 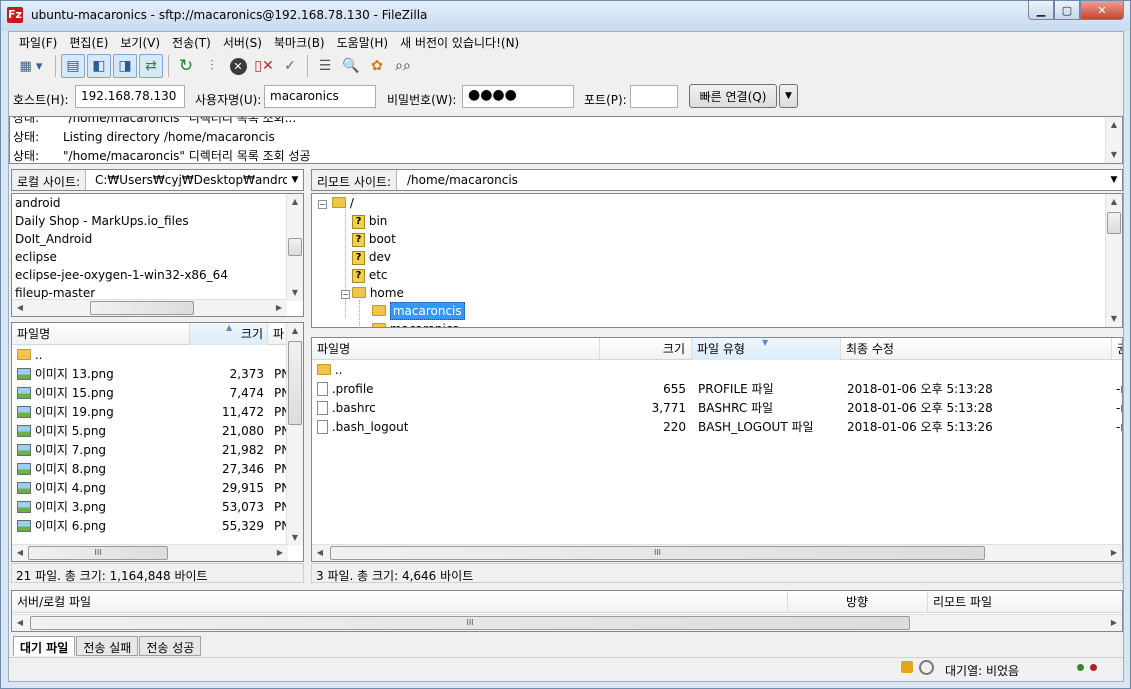 What do you see at coordinates (1113, 260) in the screenshot?
I see `remote-tree-scrollbar: ▲ ▼` at bounding box center [1113, 260].